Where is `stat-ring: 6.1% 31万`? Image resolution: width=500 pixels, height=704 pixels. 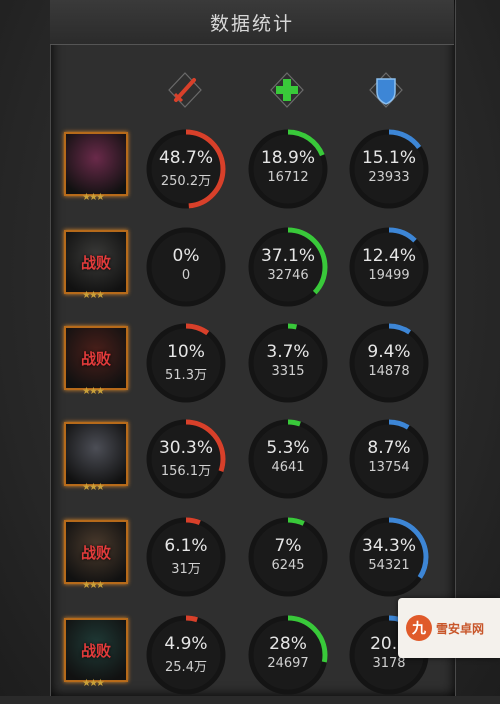 stat-ring: 6.1% 31万 is located at coordinates (186, 557).